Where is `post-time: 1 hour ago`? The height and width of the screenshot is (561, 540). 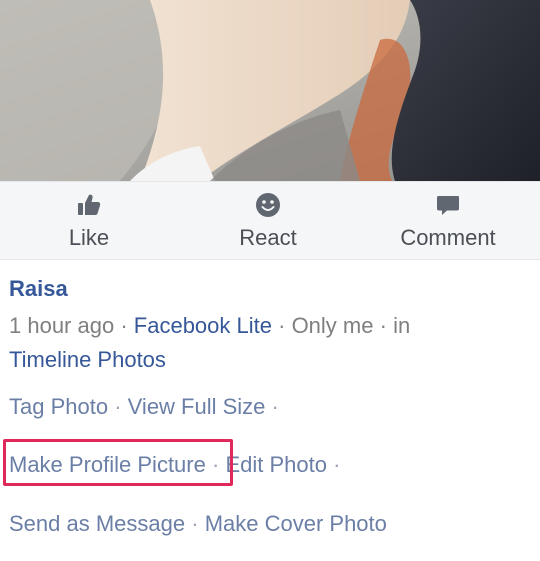
post-time: 1 hour ago is located at coordinates (61, 325).